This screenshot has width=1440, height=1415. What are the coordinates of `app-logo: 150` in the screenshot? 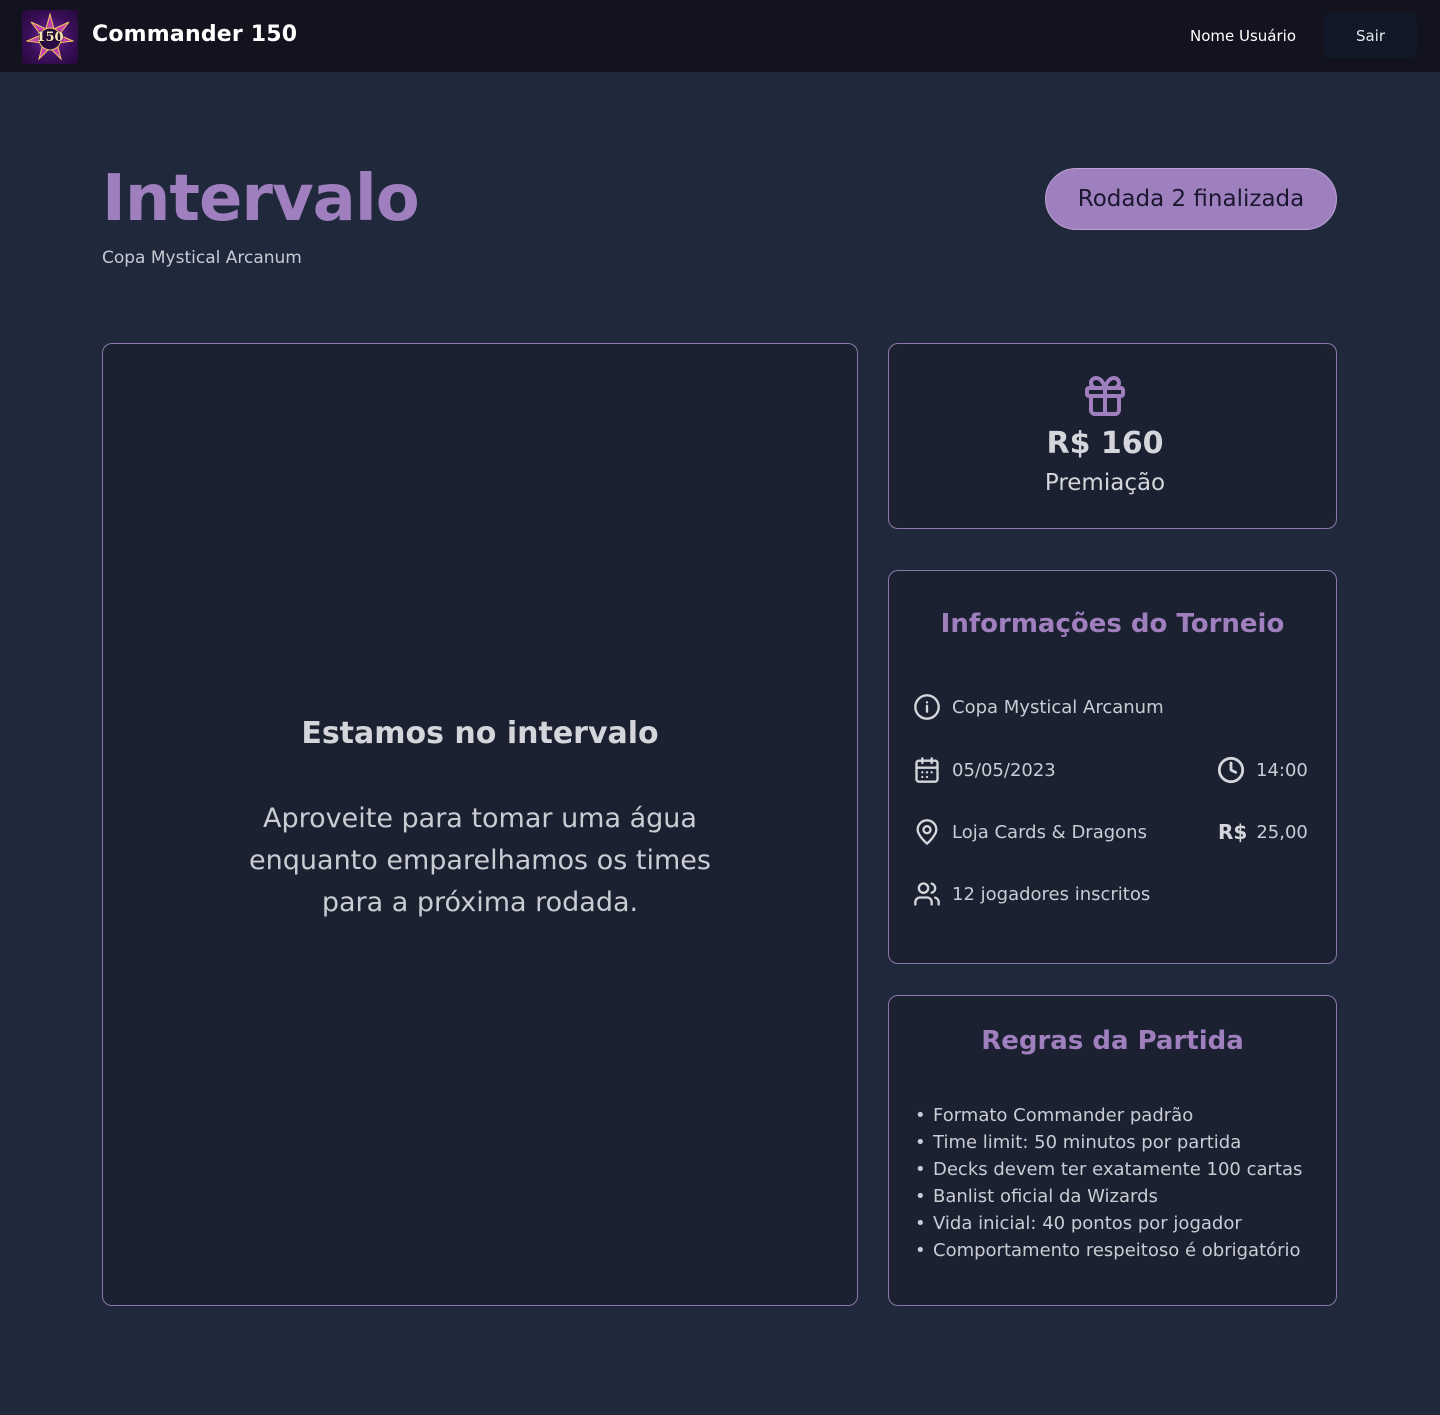 It's located at (50, 37).